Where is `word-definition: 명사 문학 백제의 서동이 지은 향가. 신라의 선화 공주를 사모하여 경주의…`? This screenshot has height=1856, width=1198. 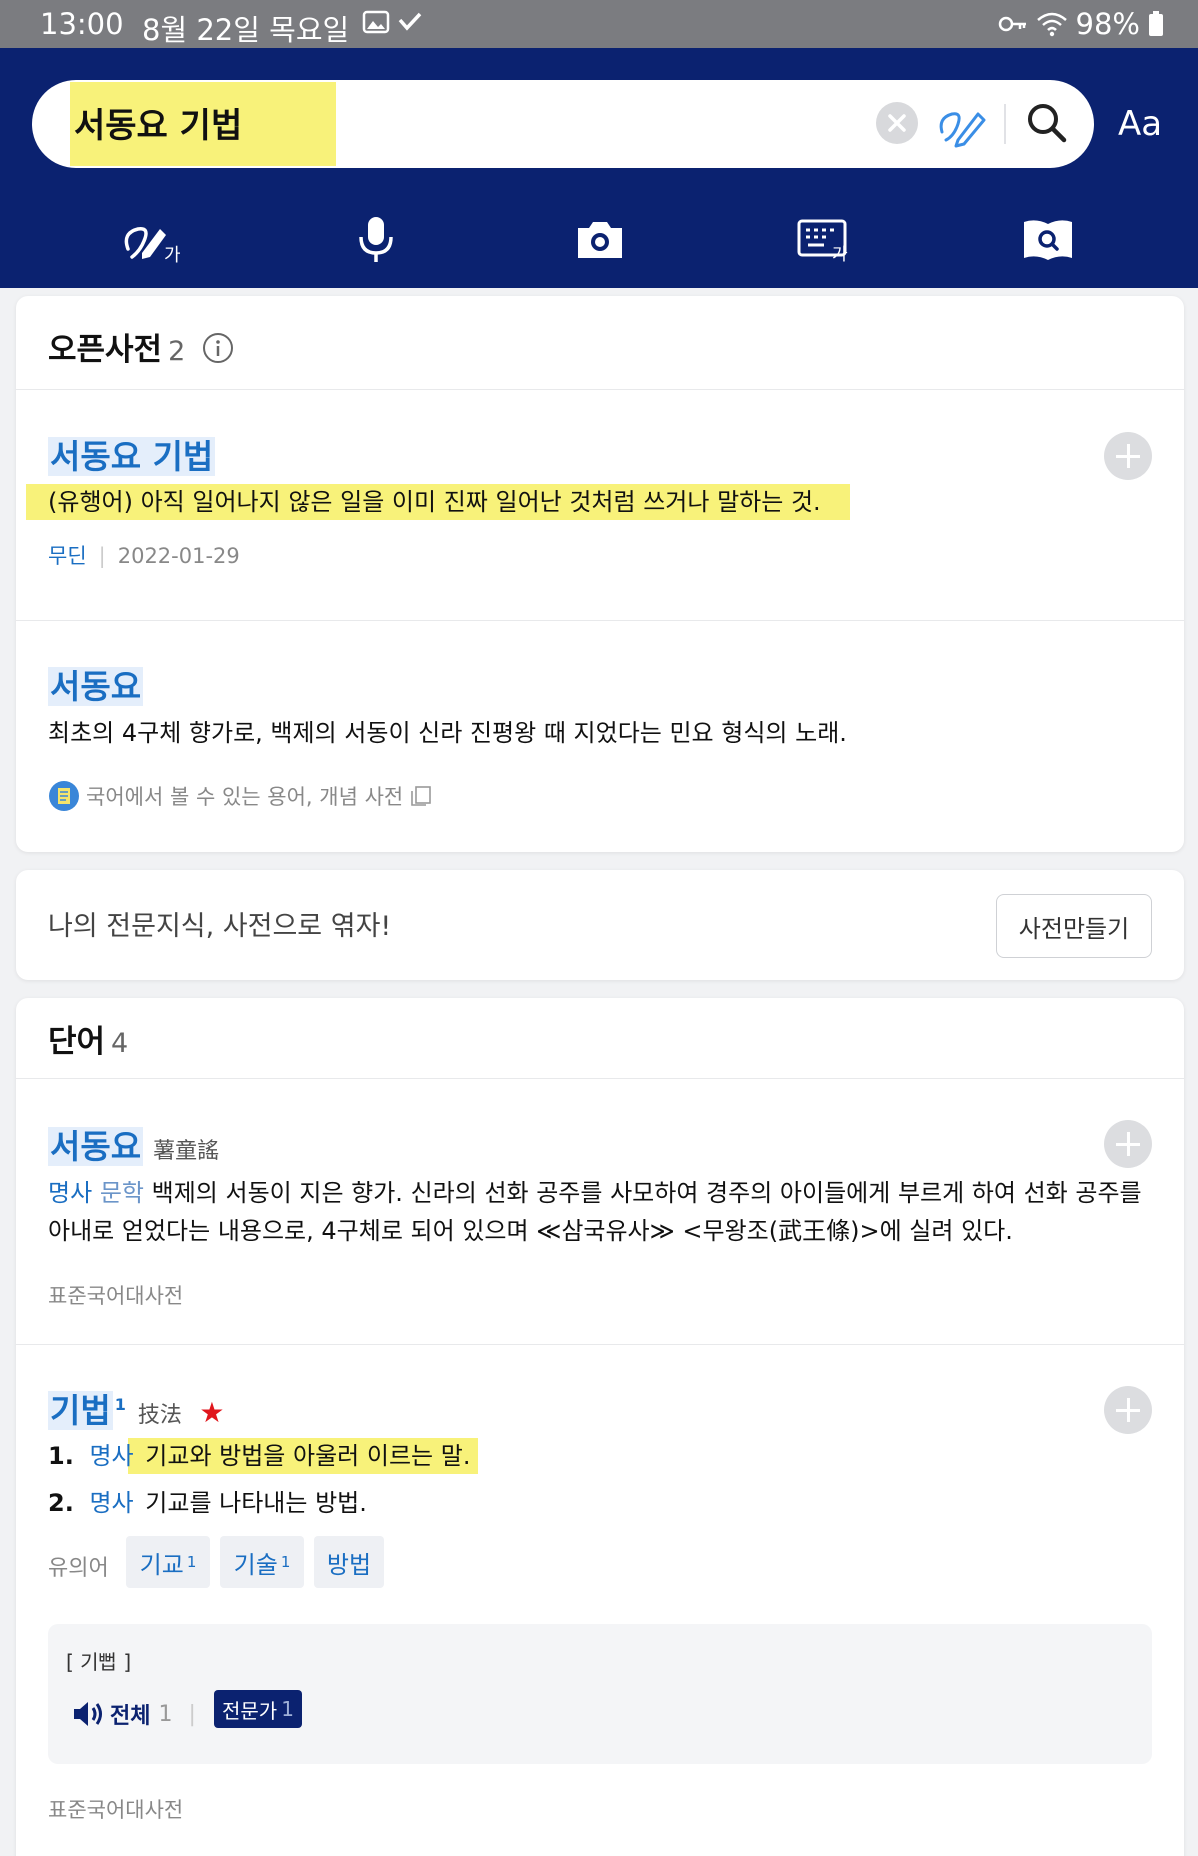 word-definition: 명사 문학 백제의 서동이 지은 향가. 신라의 선화 공주를 사모하여 경주의… is located at coordinates (595, 1212).